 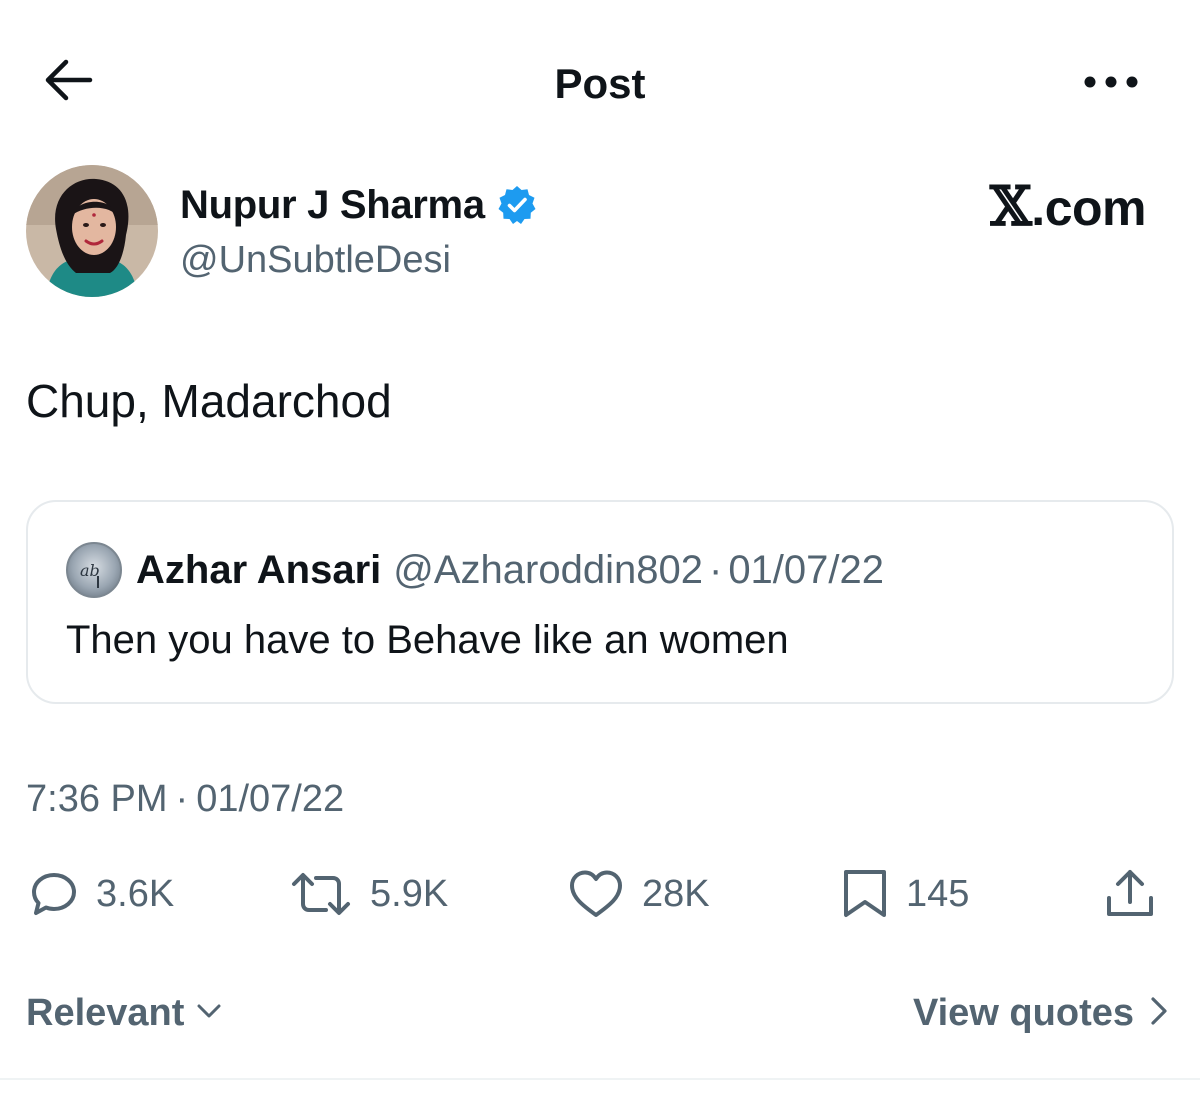 What do you see at coordinates (209, 1013) in the screenshot?
I see `chevron-down-icon` at bounding box center [209, 1013].